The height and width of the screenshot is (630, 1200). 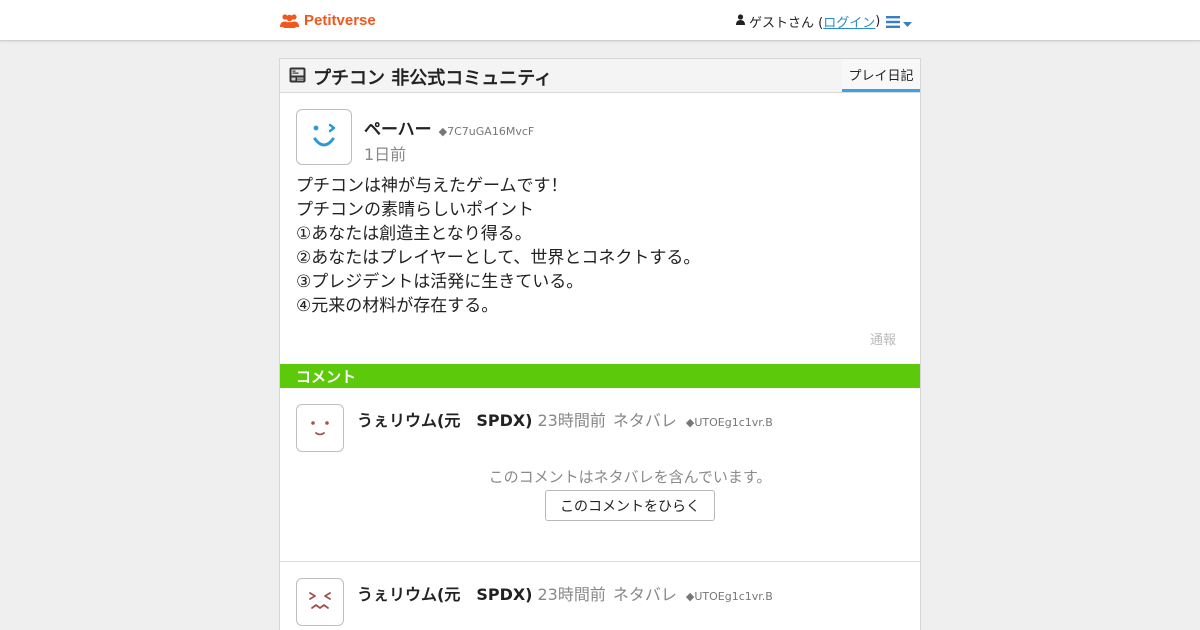 I want to click on frustrated-face-icon, so click(x=320, y=600).